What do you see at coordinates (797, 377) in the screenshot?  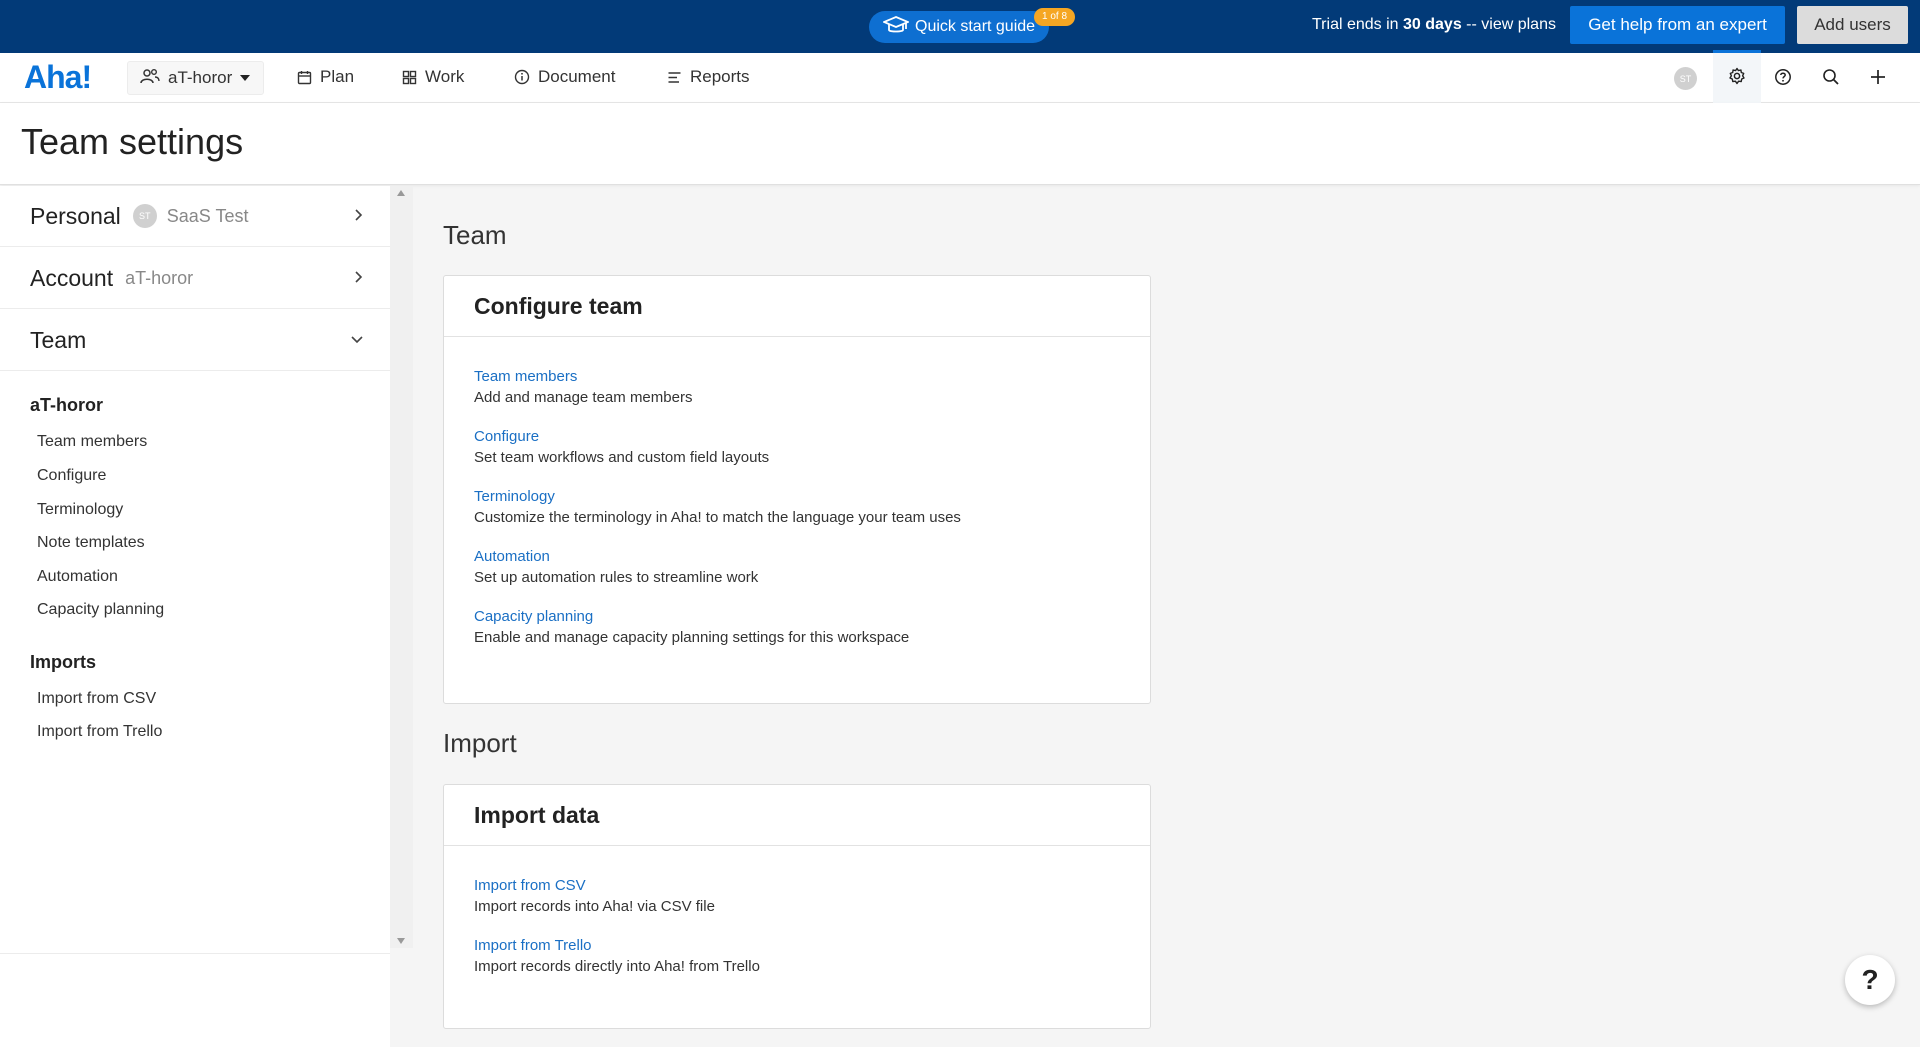 I see `link-team-members: Team members` at bounding box center [797, 377].